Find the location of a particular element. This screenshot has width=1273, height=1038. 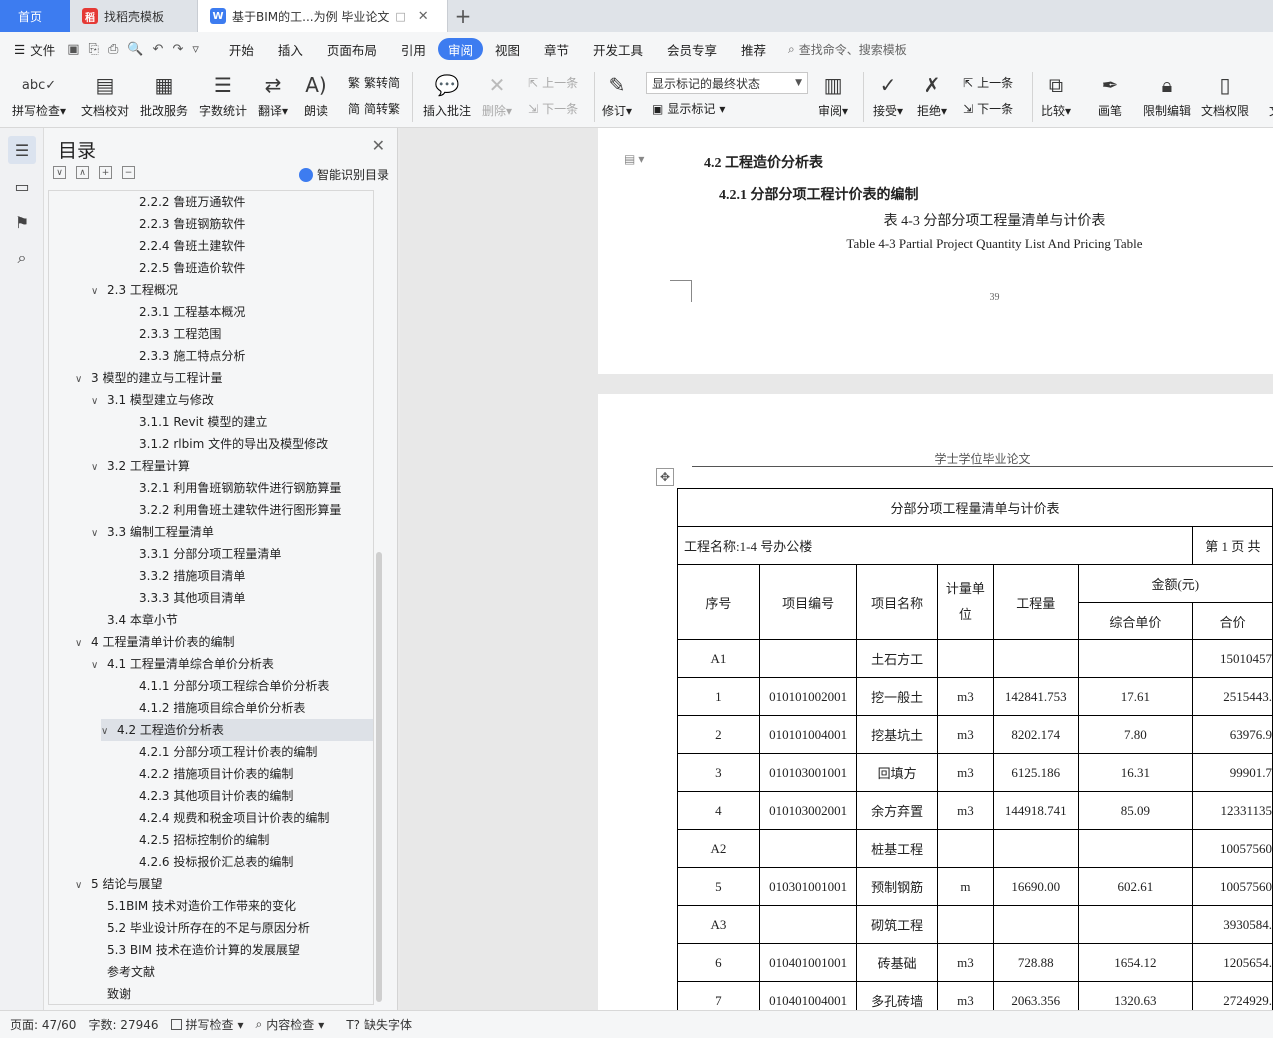

menu-insert: 插入 is located at coordinates (290, 49).